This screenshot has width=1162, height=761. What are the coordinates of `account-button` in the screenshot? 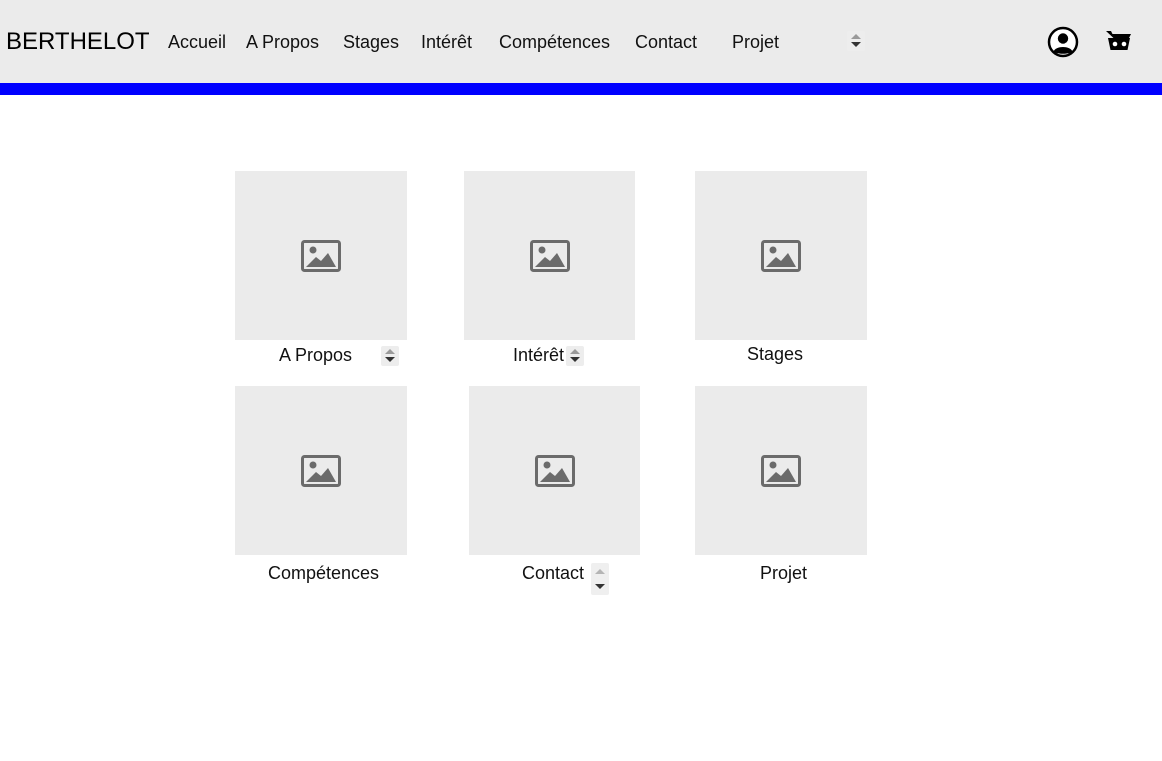 It's located at (1063, 42).